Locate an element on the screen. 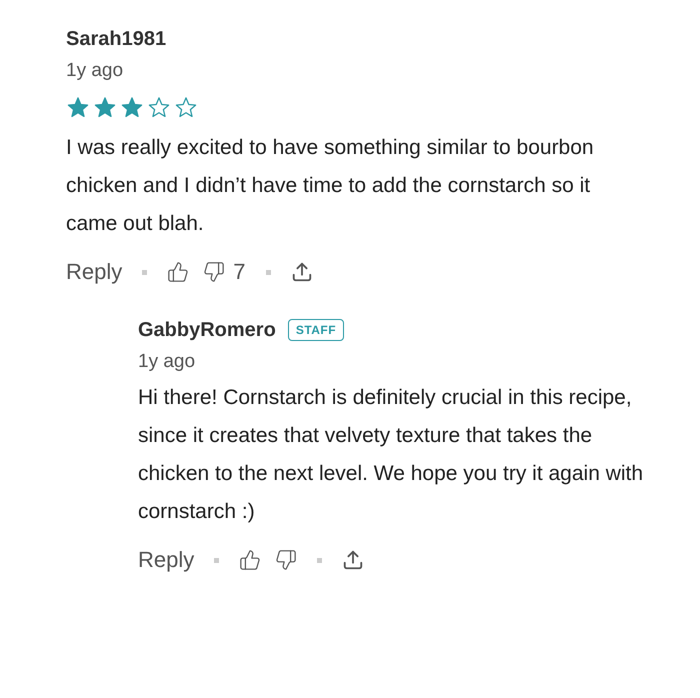 The image size is (700, 698). comment-text: Hi there! Cornstarch is definitely crucial in this recipe, since it creates that velvety texture that takes the chicken to the next level. We hope you try it again with cornstarch :) is located at coordinates (391, 455).